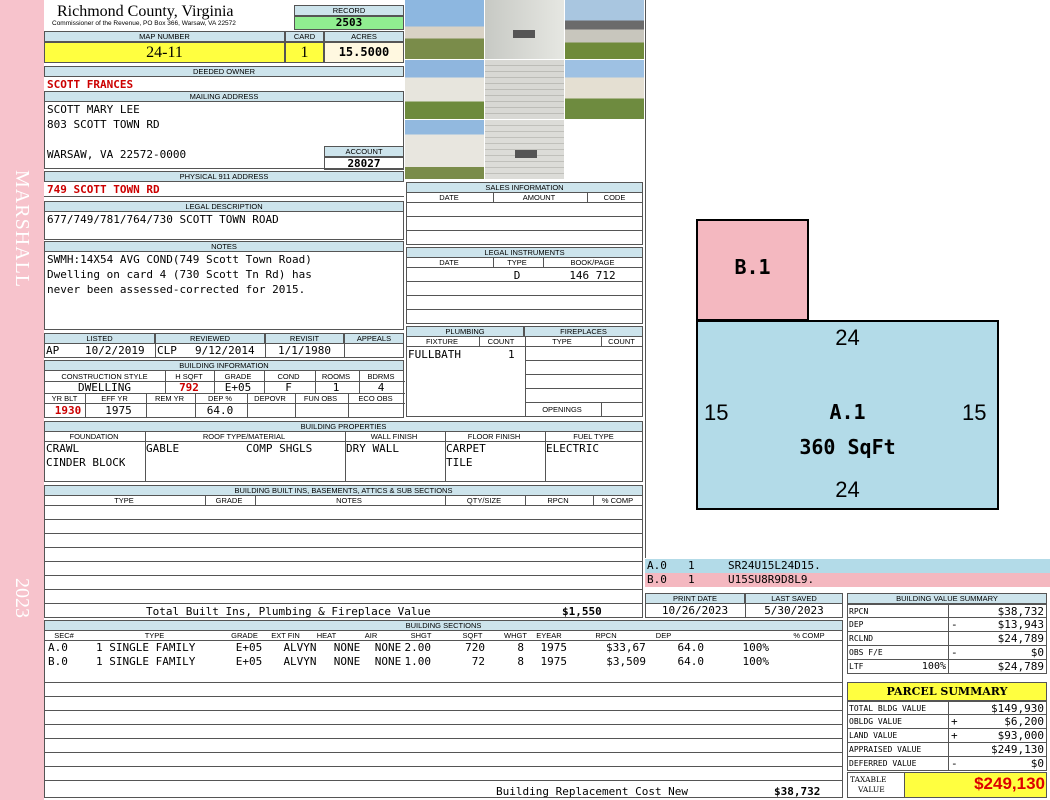 This screenshot has width=1050, height=800. What do you see at coordinates (443, 625) in the screenshot?
I see `building-sections-label: BUILDING SECTIONS` at bounding box center [443, 625].